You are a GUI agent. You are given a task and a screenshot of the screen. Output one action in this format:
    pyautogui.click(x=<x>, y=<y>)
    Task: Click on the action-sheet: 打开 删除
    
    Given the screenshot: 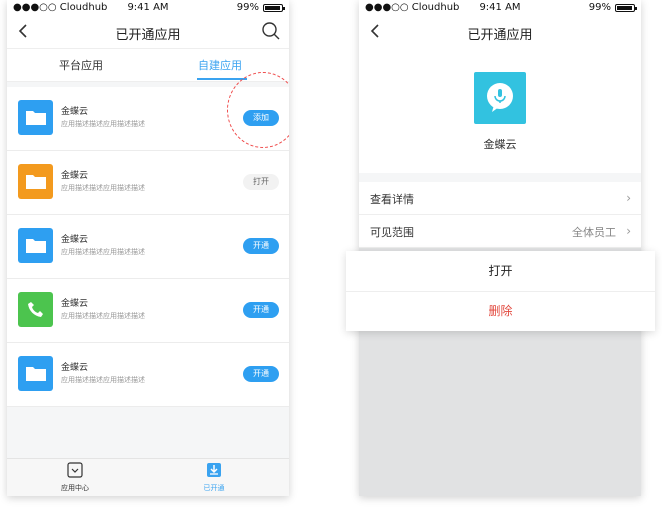 What is the action you would take?
    pyautogui.click(x=500, y=291)
    